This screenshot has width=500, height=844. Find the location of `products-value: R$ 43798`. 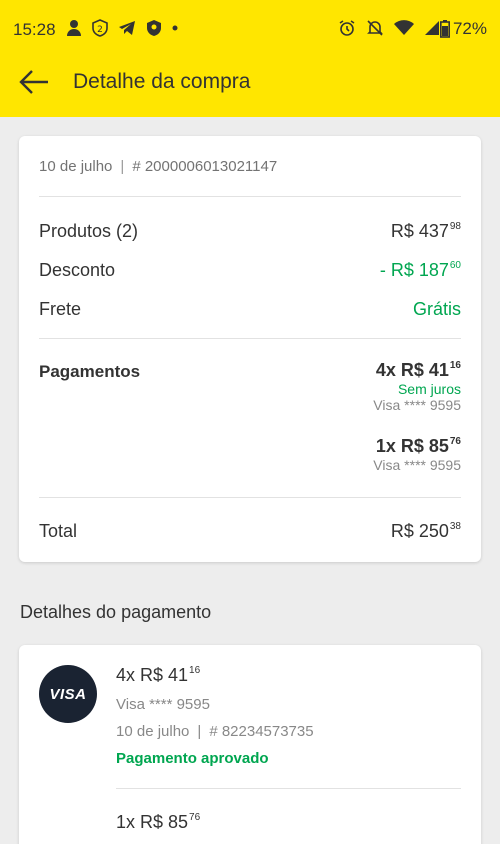

products-value: R$ 43798 is located at coordinates (425, 231).